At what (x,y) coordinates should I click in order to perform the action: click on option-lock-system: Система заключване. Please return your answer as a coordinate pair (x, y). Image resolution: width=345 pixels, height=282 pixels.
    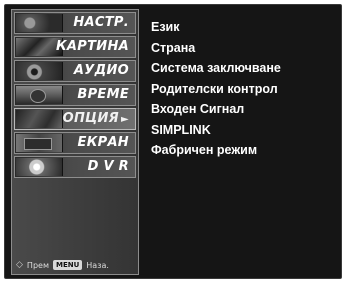
    Looking at the image, I should click on (244, 68).